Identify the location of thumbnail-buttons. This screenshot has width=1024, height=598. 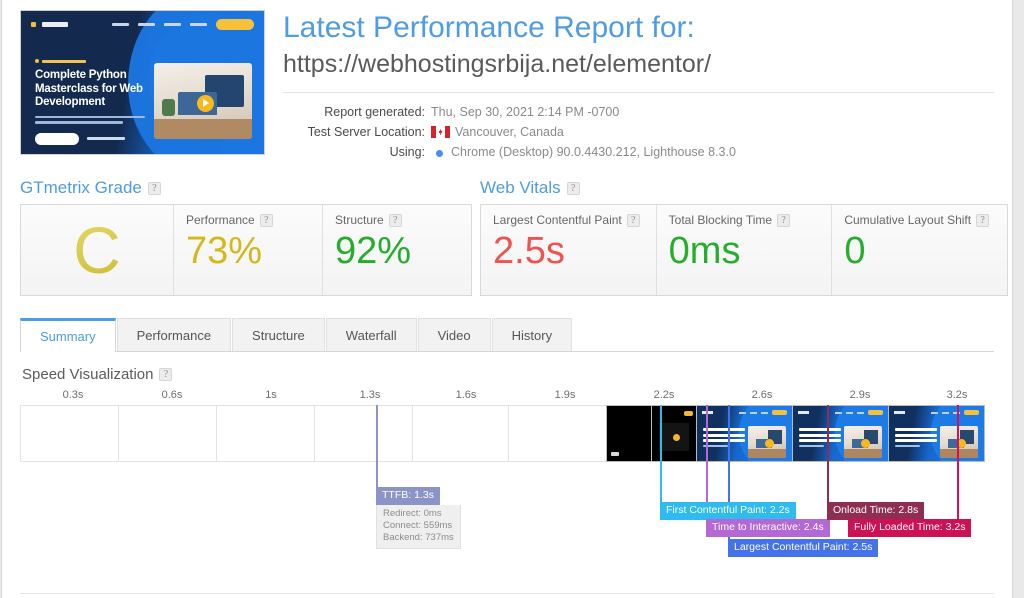
(90, 138).